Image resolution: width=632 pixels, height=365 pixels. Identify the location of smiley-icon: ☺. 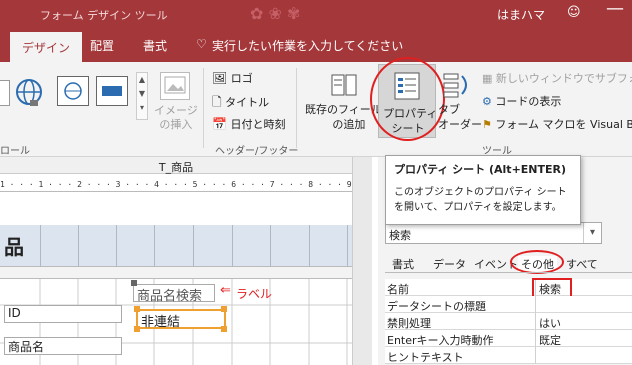
(574, 12).